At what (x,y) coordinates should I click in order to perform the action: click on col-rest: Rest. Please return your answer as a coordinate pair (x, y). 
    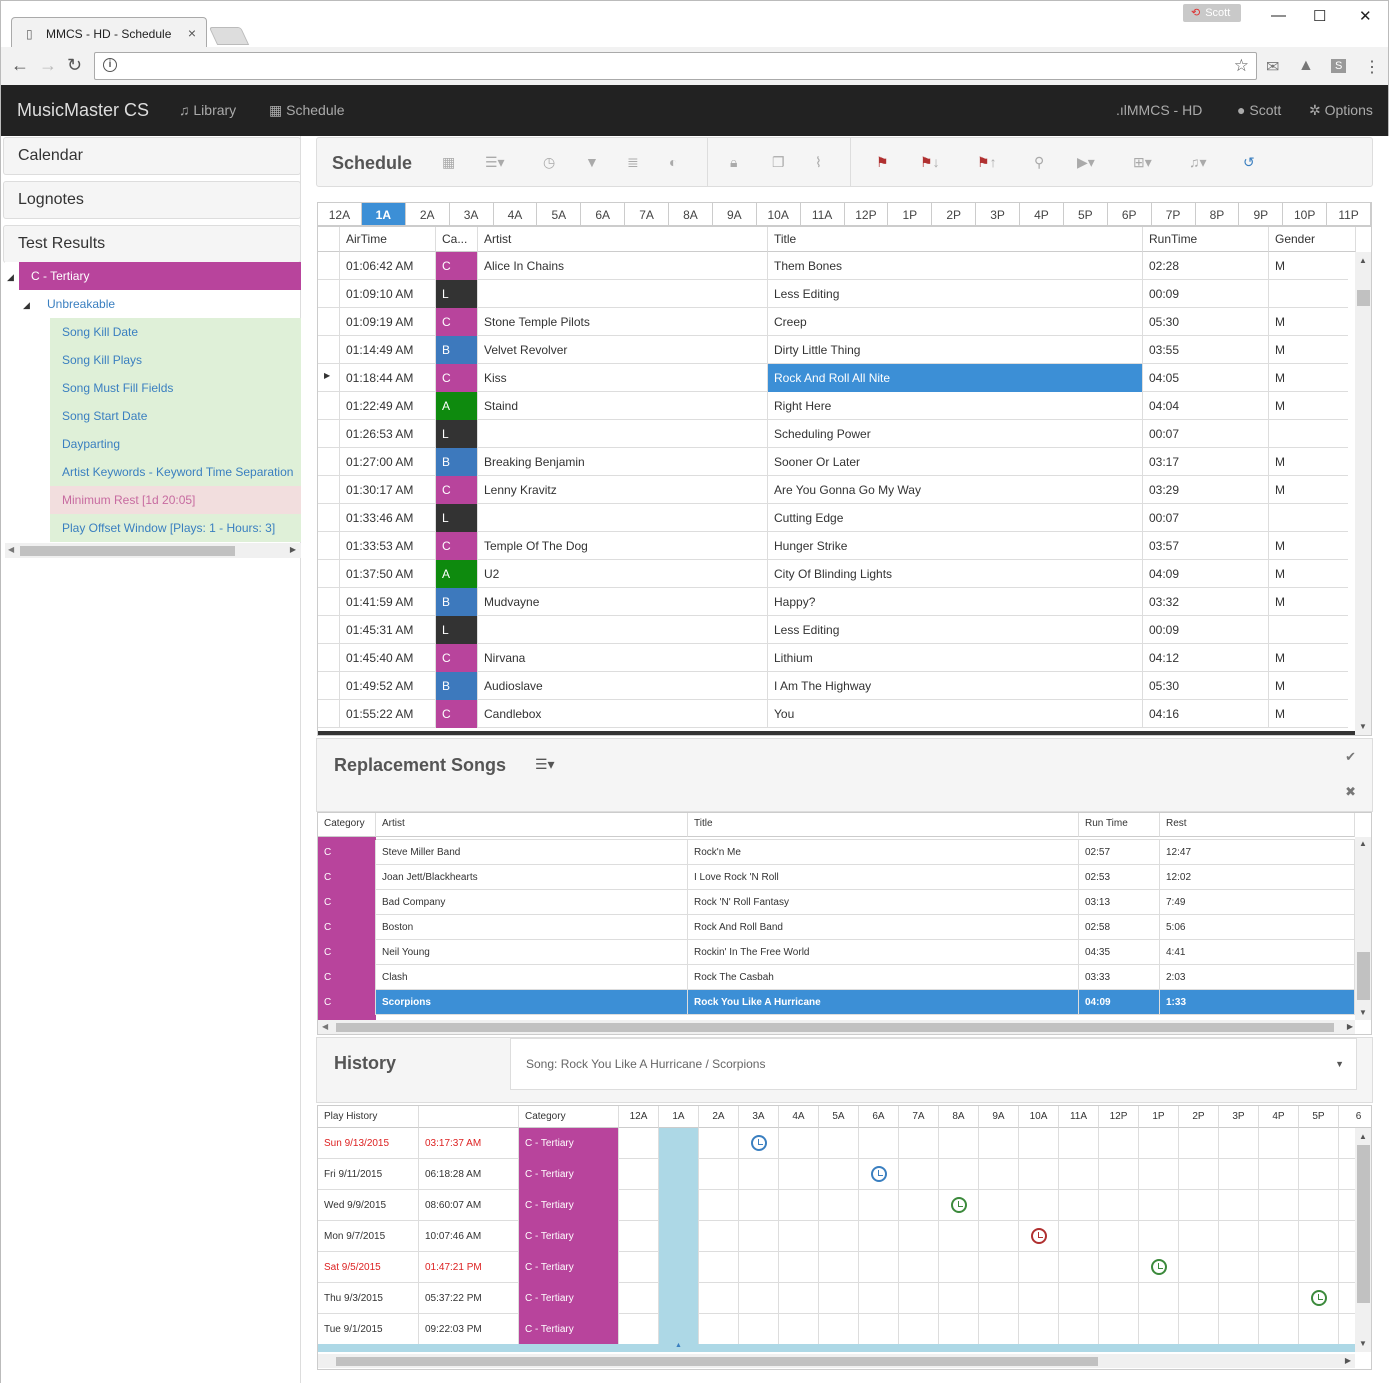
    Looking at the image, I should click on (1257, 825).